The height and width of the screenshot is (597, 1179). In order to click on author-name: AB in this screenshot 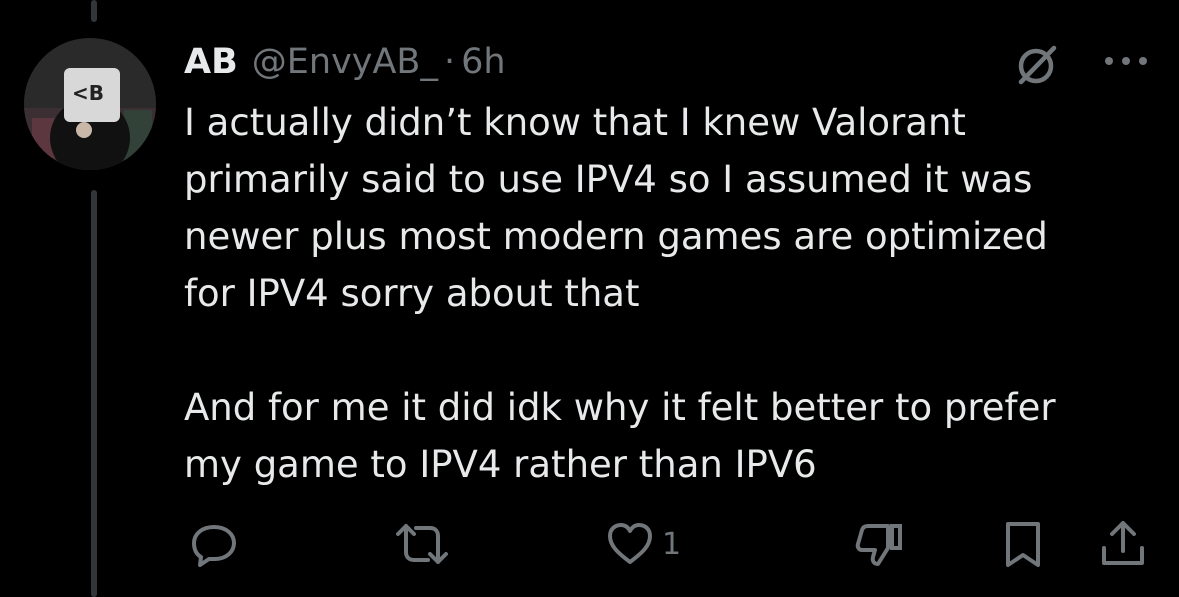, I will do `click(211, 62)`.